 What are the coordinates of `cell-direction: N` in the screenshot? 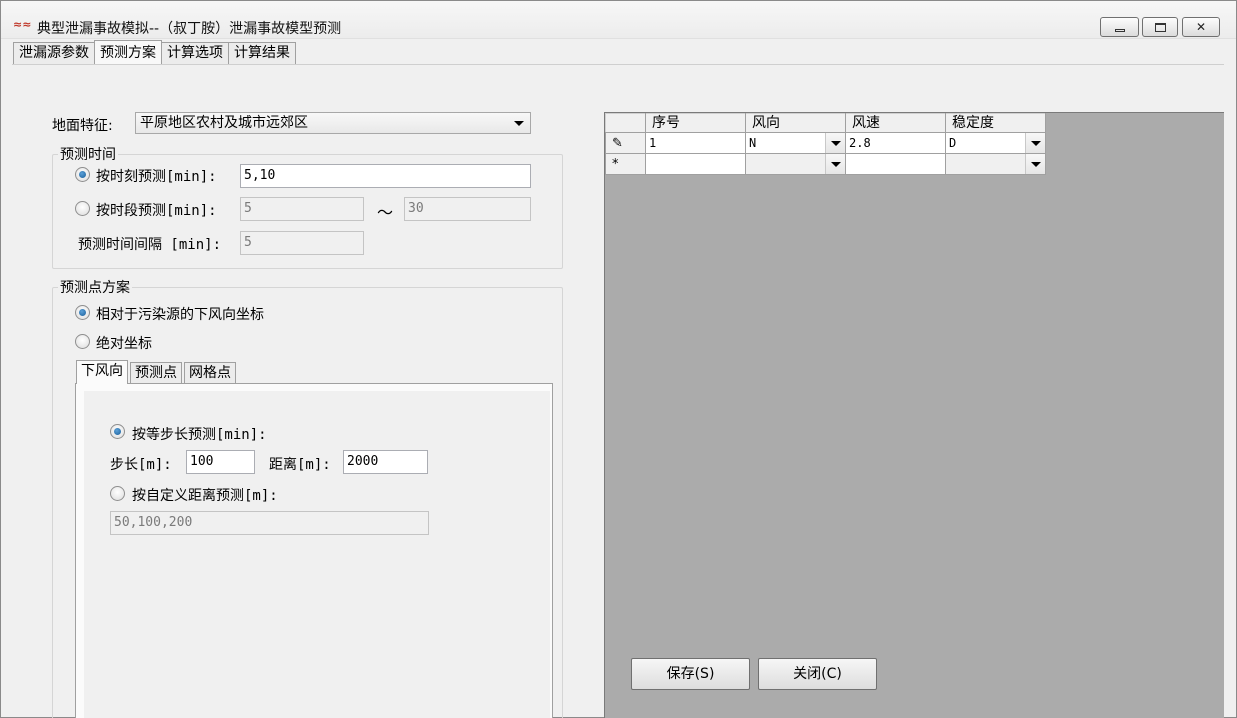 It's located at (795, 143).